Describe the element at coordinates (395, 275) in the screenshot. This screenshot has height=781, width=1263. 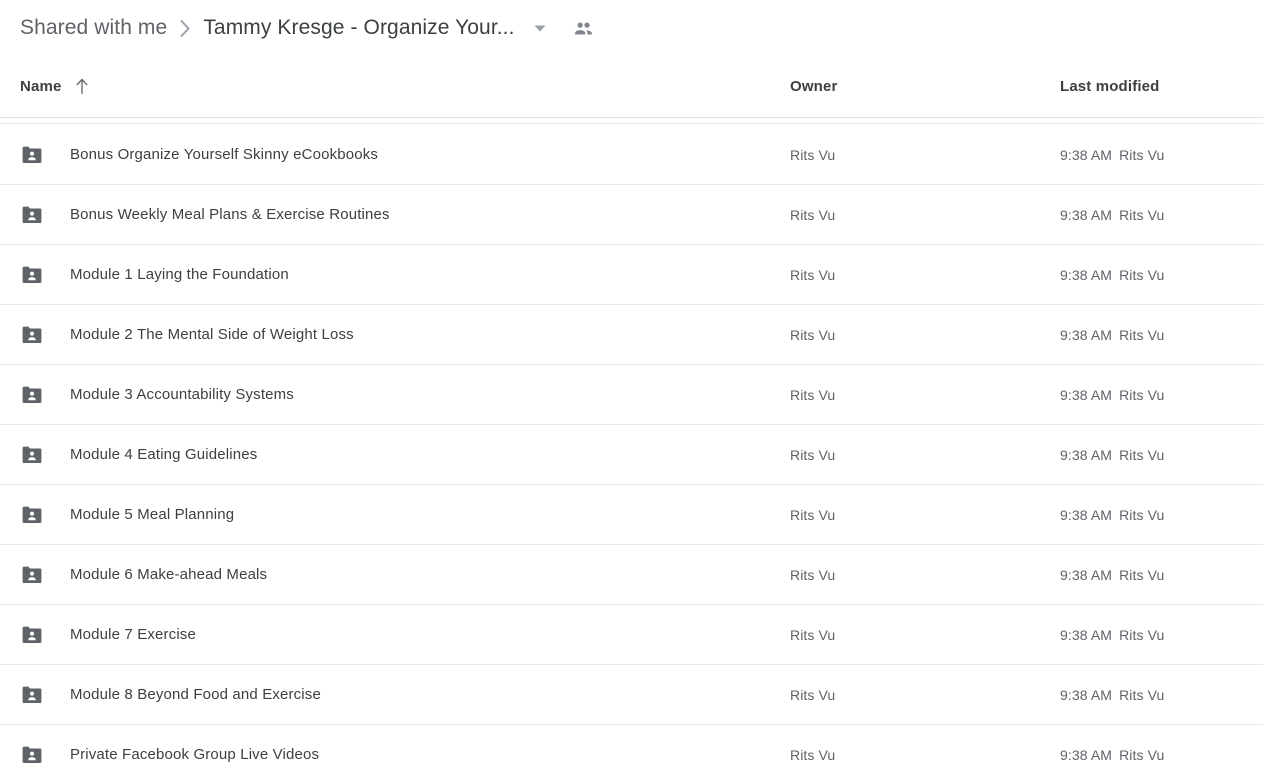
I see `row-cell-name: Module 1 Laying the Foundation` at that location.